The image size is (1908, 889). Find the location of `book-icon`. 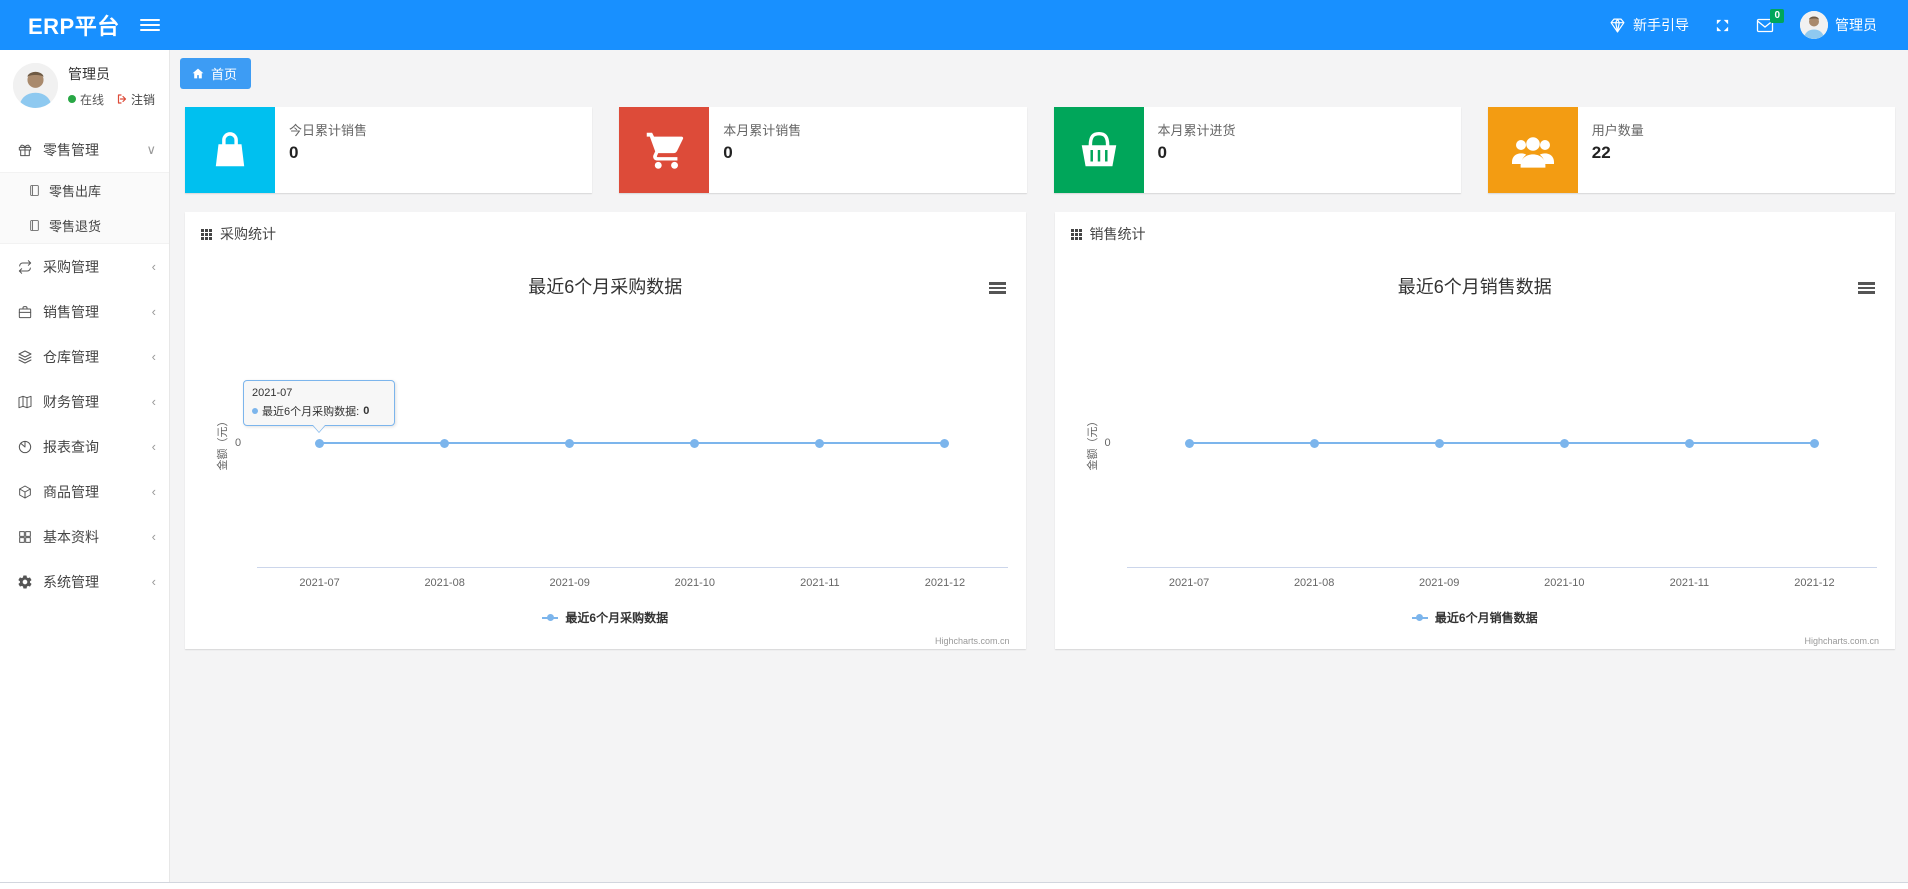

book-icon is located at coordinates (25, 401).